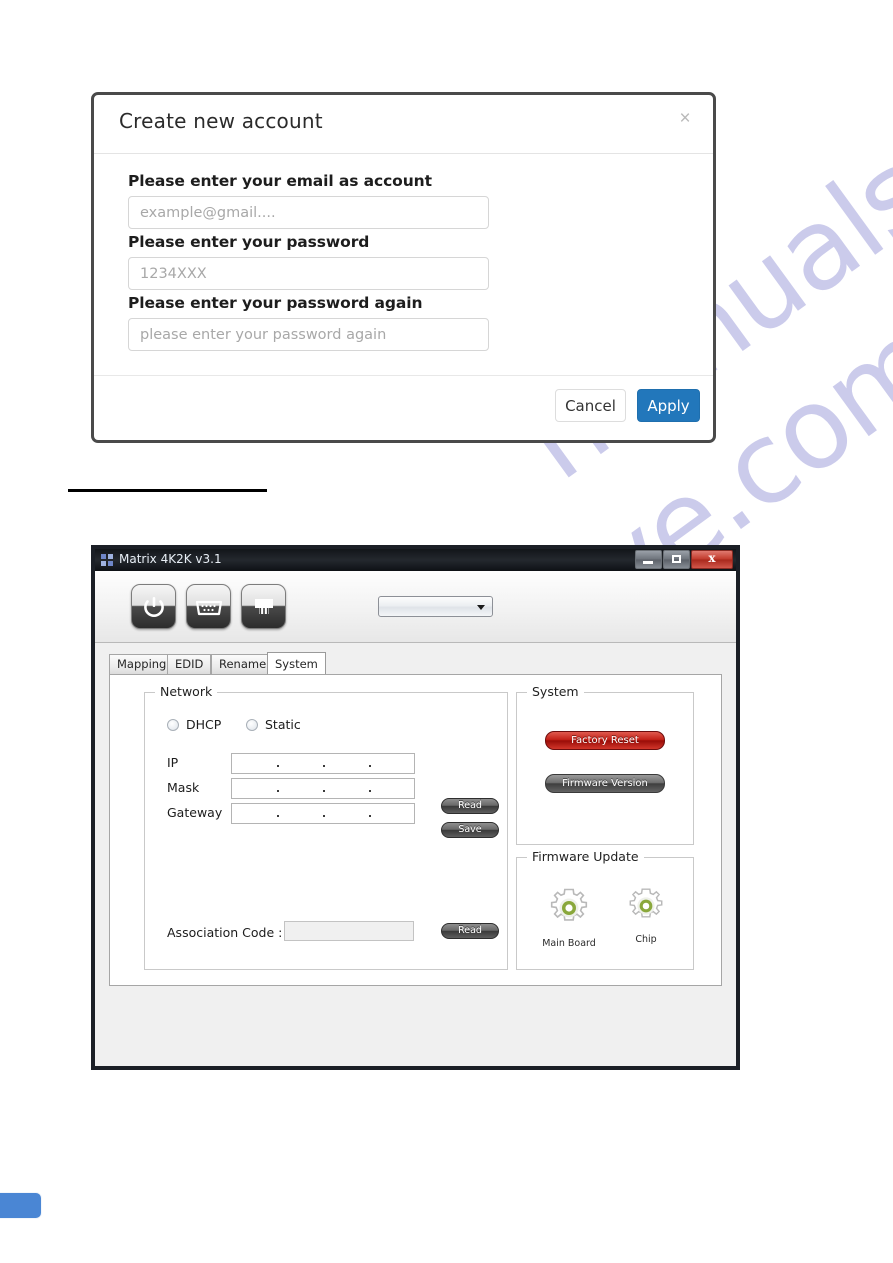 The image size is (893, 1263). I want to click on power-icon, so click(153, 606).